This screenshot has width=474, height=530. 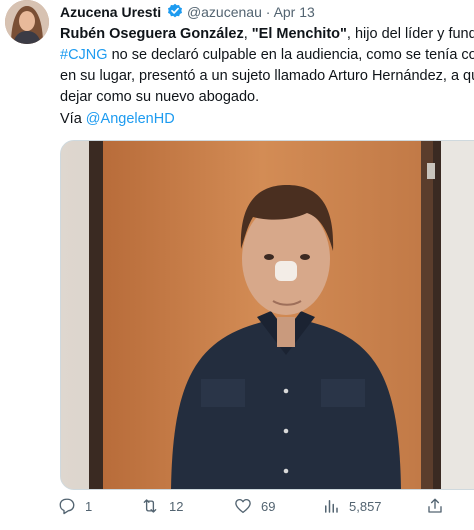 I want to click on retweet-count: 12, so click(x=176, y=506).